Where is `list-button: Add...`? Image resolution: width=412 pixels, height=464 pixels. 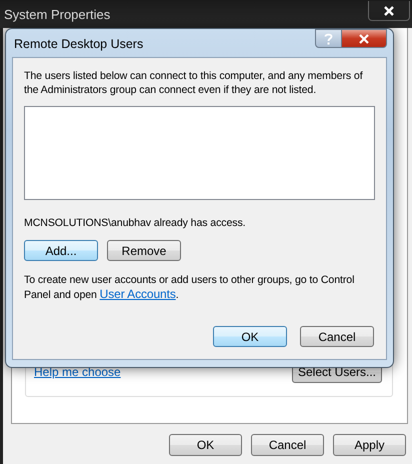 list-button: Add... is located at coordinates (61, 250).